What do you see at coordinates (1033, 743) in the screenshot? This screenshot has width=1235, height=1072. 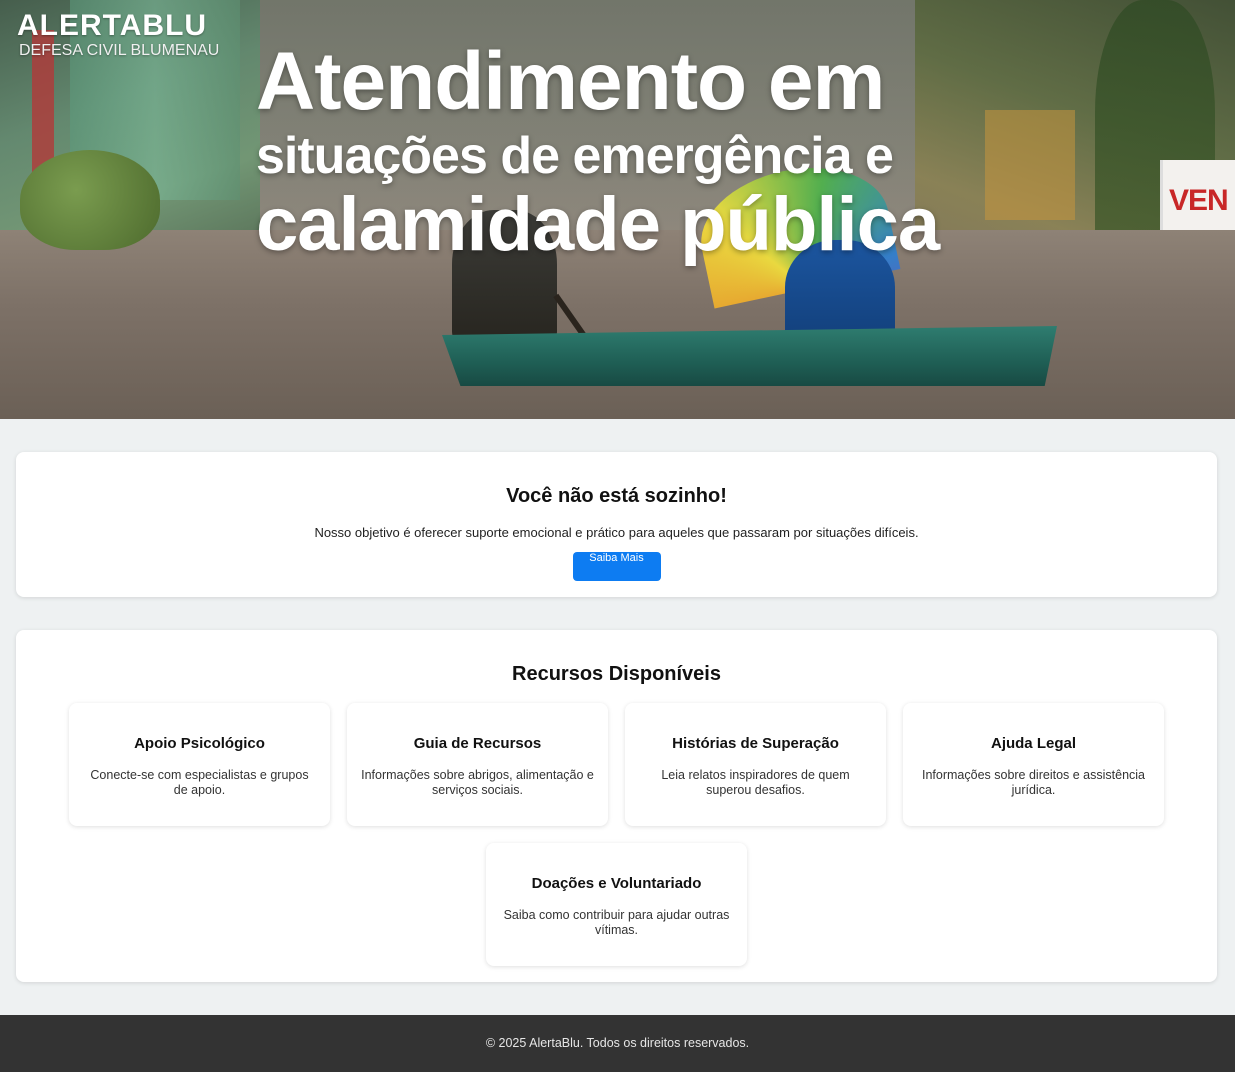 I see `resource-card-title: Ajuda Legal` at bounding box center [1033, 743].